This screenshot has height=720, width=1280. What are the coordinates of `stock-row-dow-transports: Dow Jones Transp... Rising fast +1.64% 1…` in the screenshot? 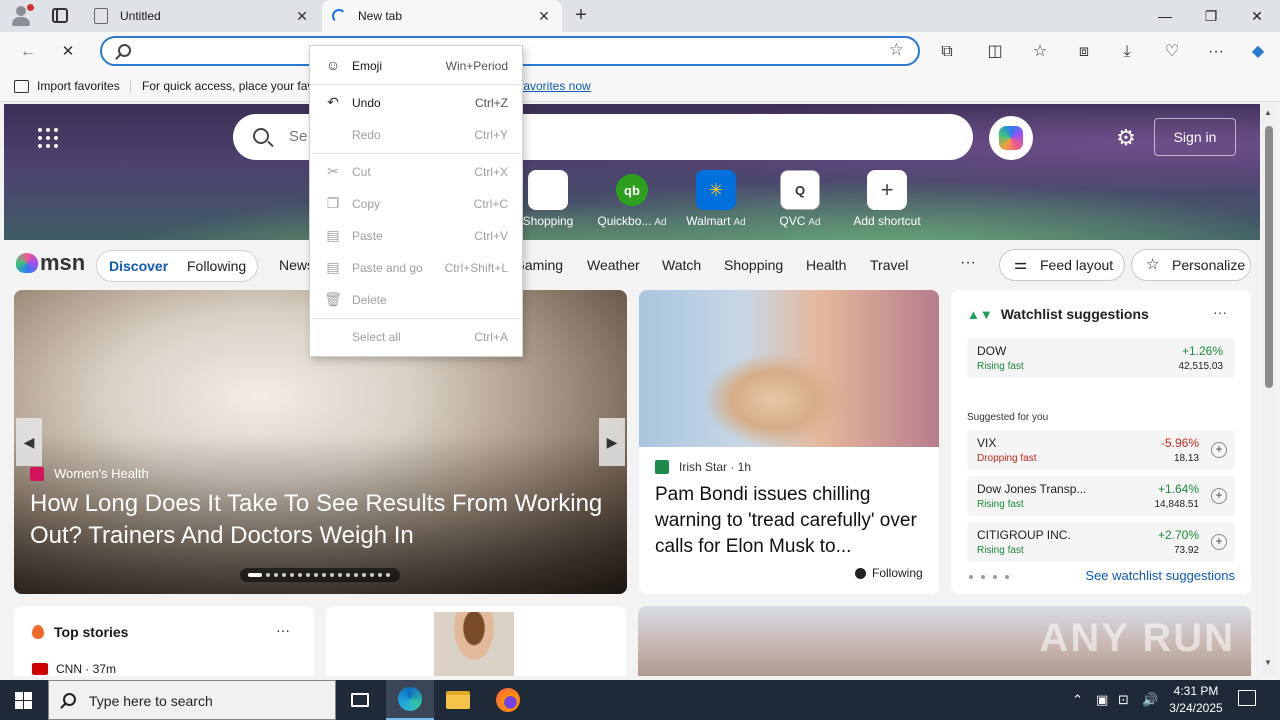 It's located at (1101, 496).